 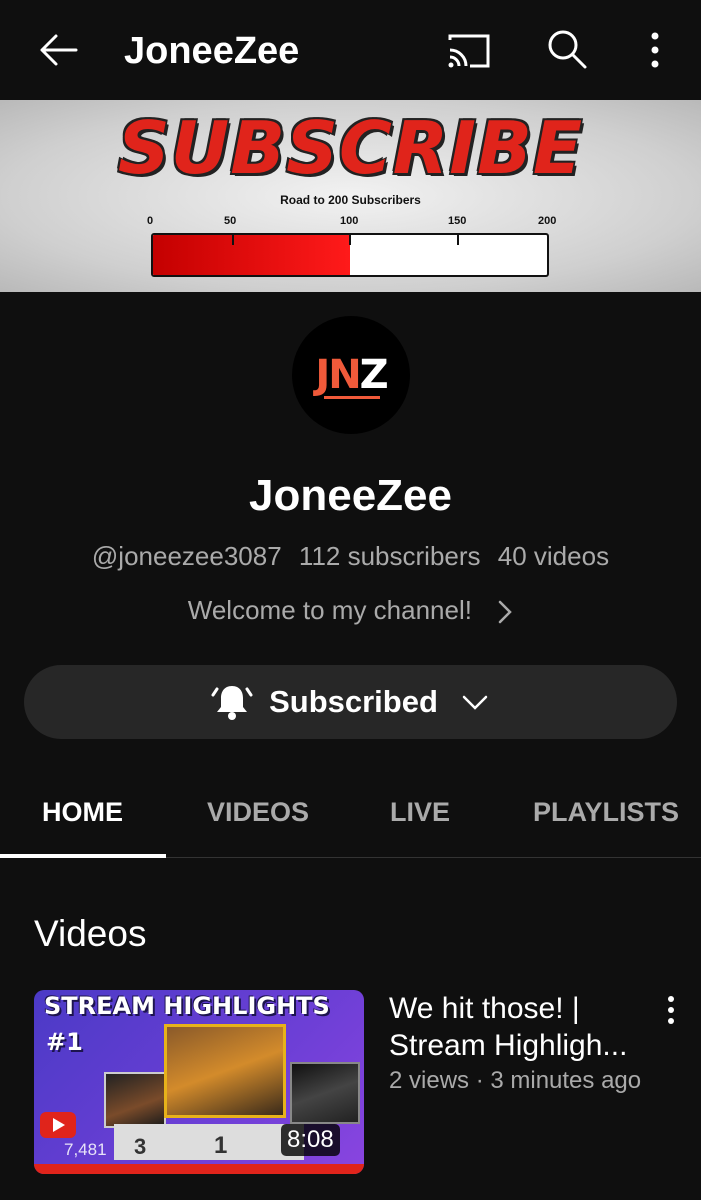 I want to click on thumbnail-bottom-stripe, so click(x=199, y=1169).